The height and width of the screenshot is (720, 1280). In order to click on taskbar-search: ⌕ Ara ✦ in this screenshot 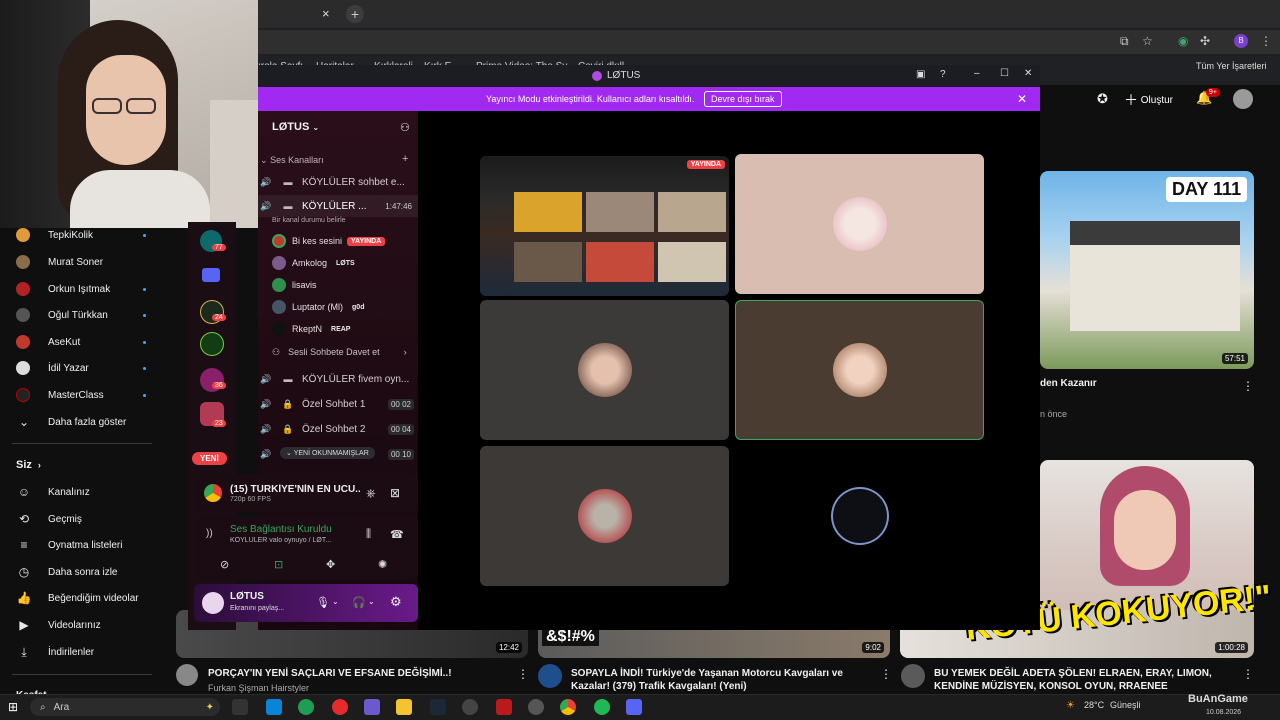, I will do `click(125, 707)`.